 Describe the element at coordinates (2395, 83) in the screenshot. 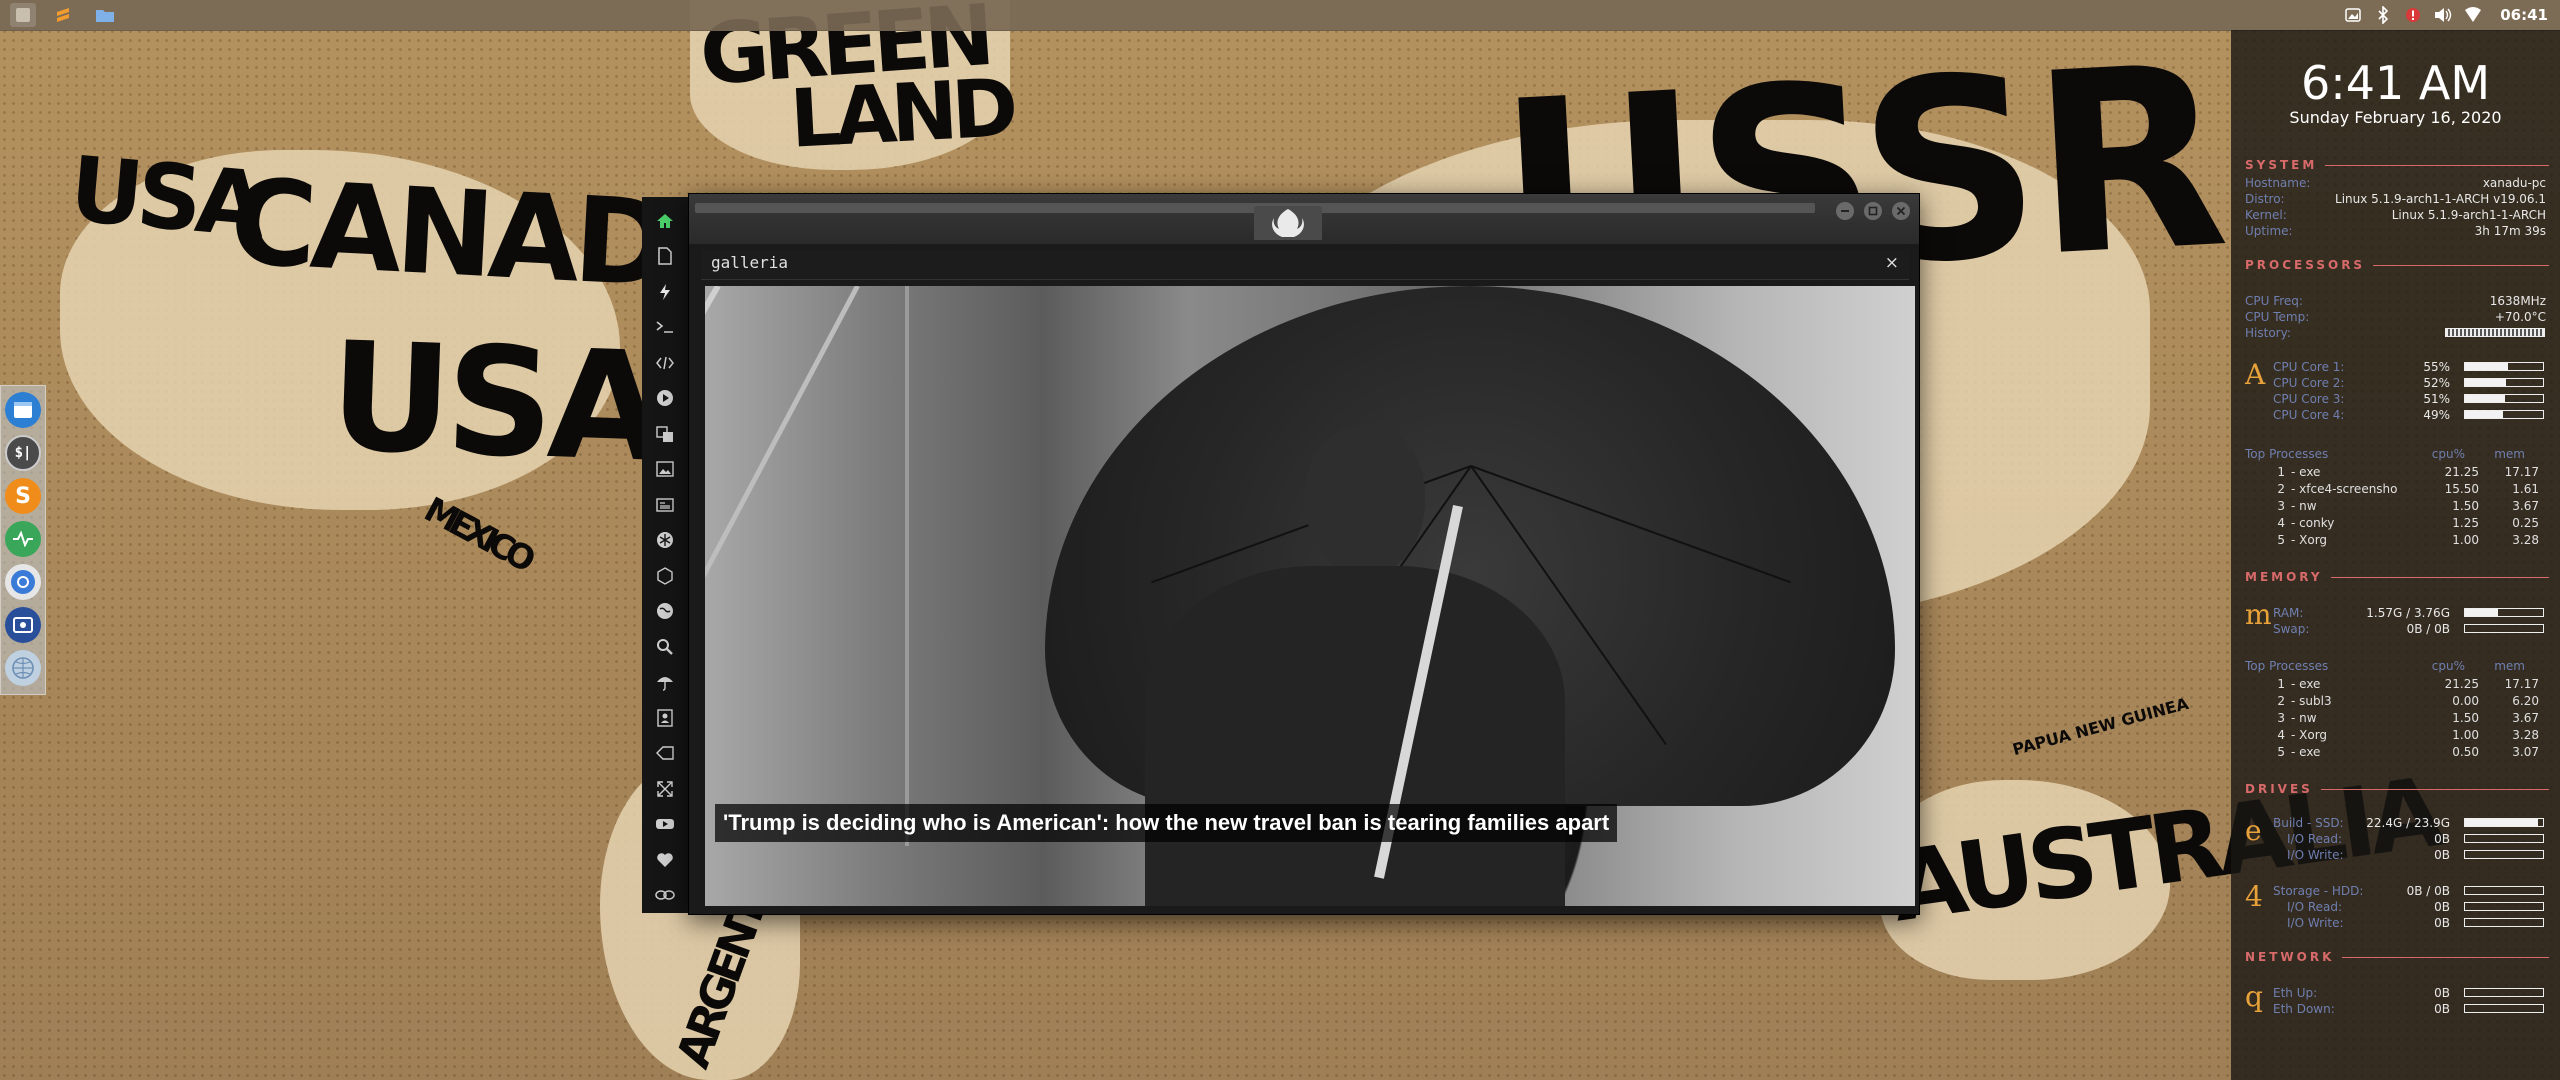

I see `conky-time: 6:41 AM` at that location.